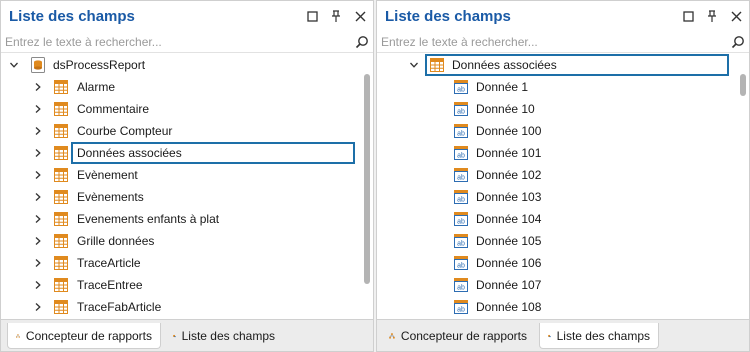 This screenshot has height=352, width=750. What do you see at coordinates (555, 109) in the screenshot?
I see `tree-item-field: ab Donnée 10` at bounding box center [555, 109].